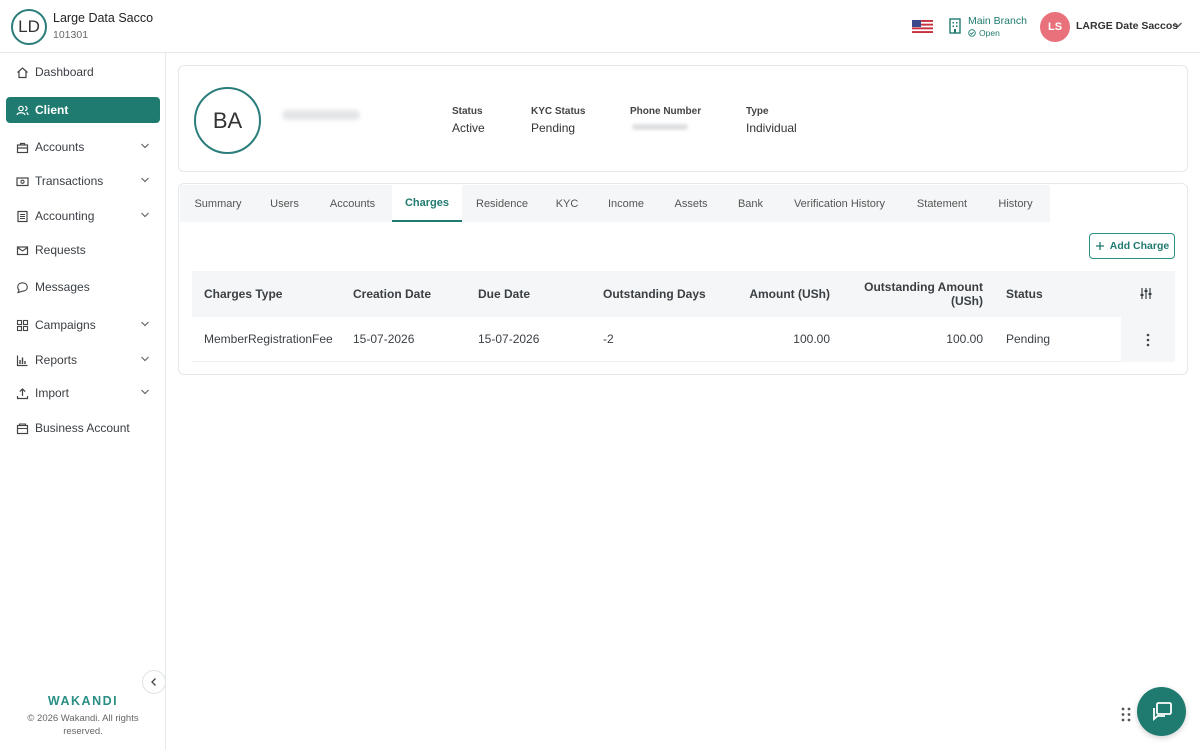  I want to click on plus-icon, so click(1099, 246).